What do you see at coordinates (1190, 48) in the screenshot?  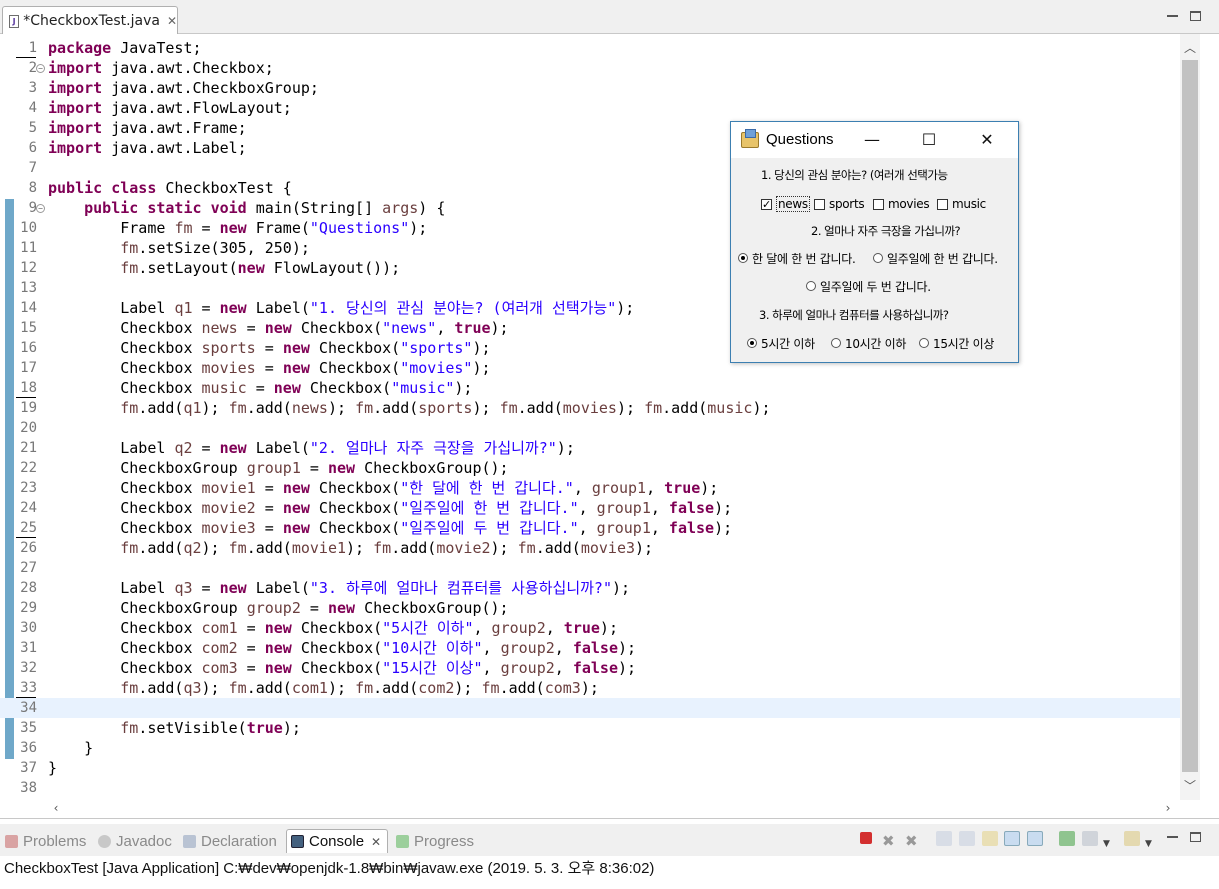 I see `scroll-up-icon: ︿` at bounding box center [1190, 48].